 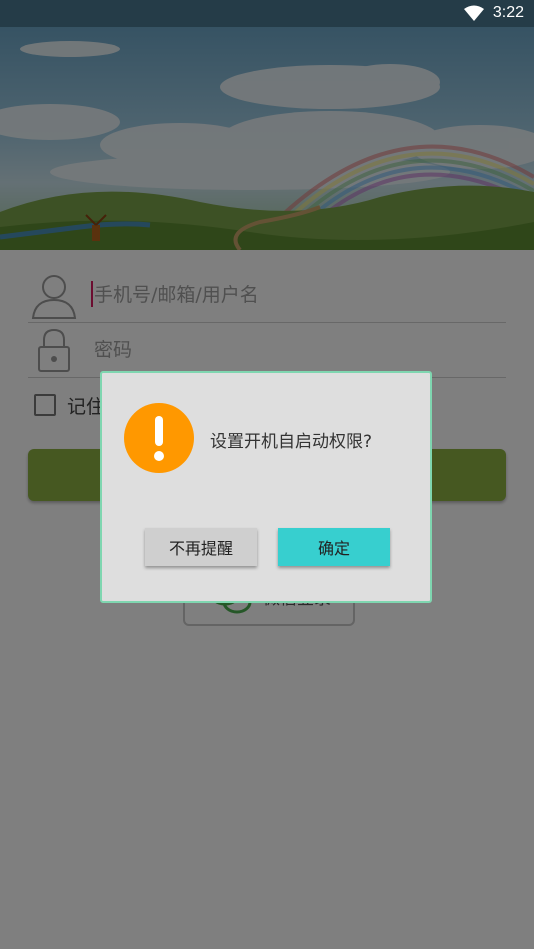 I want to click on dialog-message: 设置开机自启动权限?, so click(x=291, y=442).